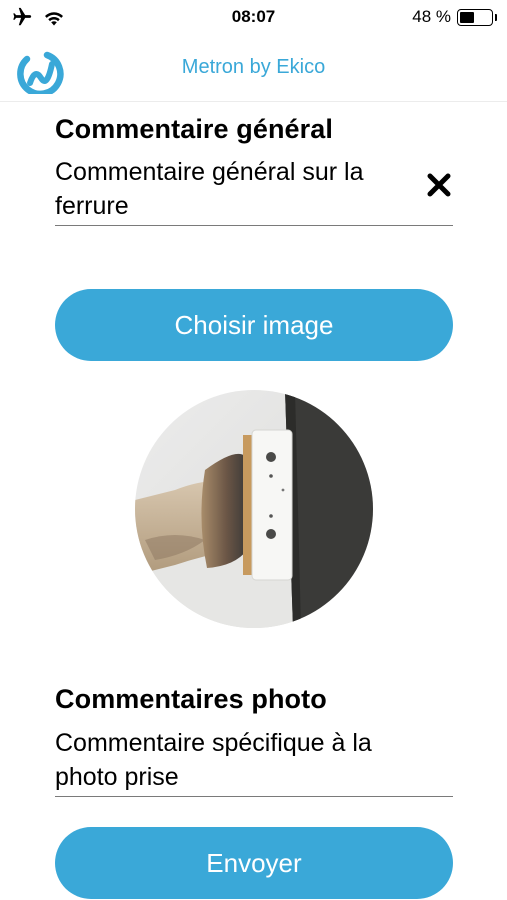 The image size is (507, 900). I want to click on general-comment-field: Commentaire général sur la ferrure, so click(254, 190).